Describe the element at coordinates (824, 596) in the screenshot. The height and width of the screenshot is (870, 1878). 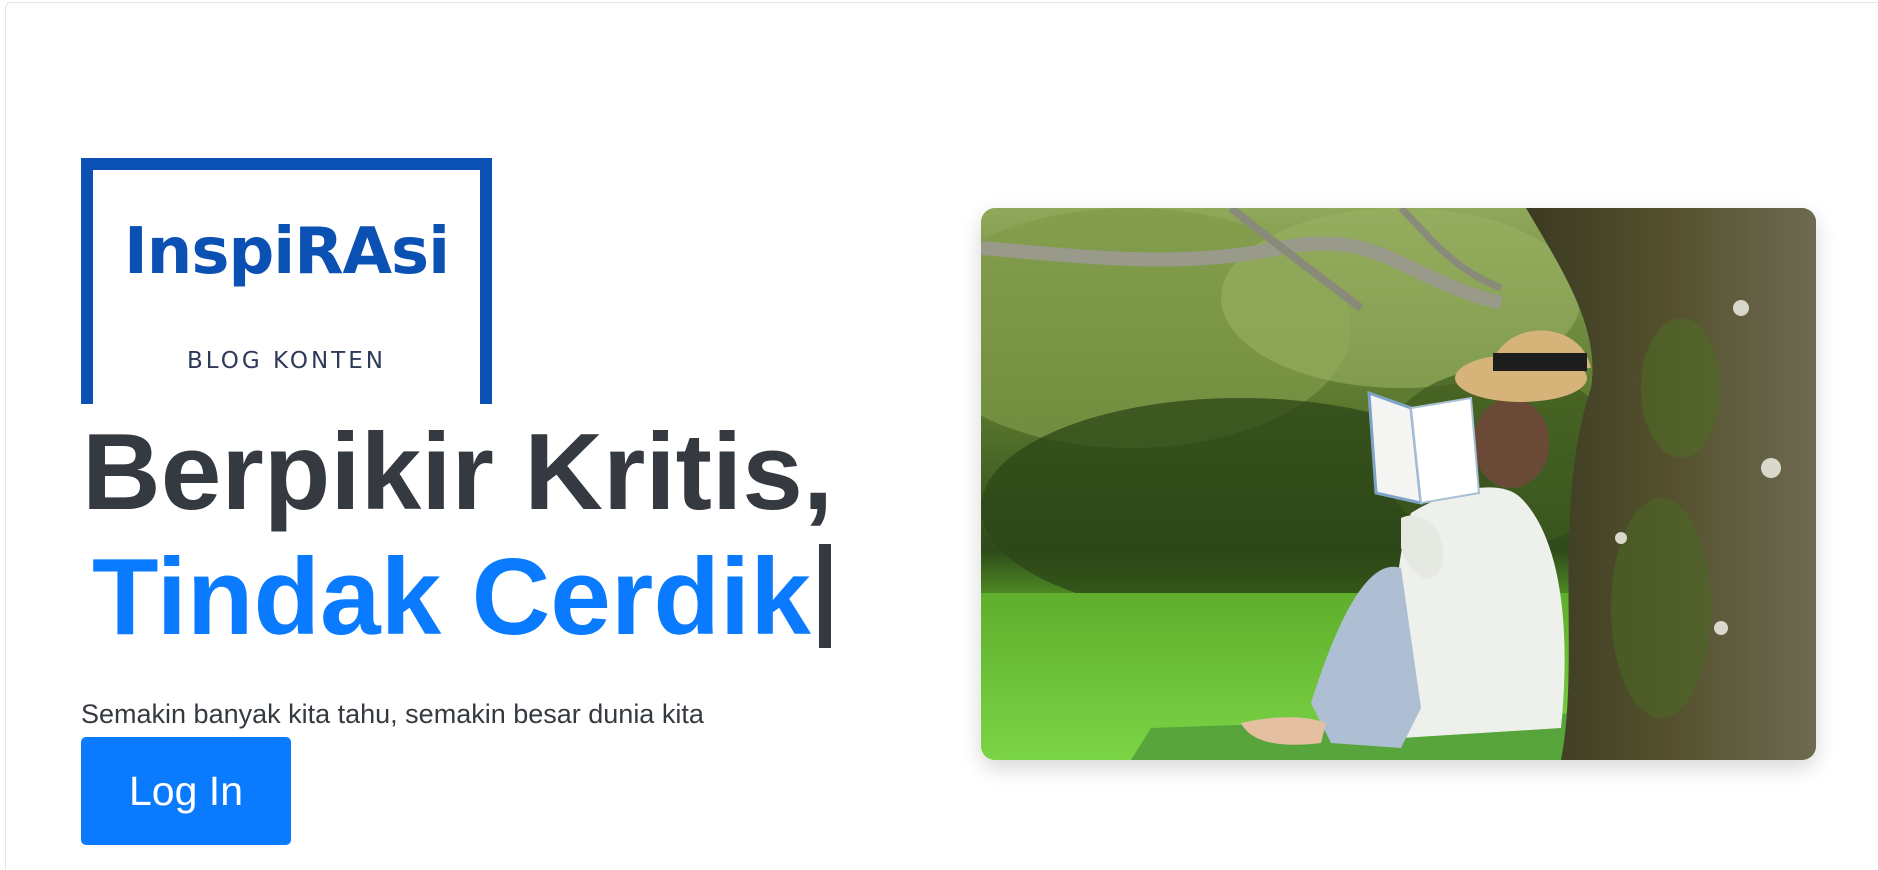
I see `typing-cursor` at that location.